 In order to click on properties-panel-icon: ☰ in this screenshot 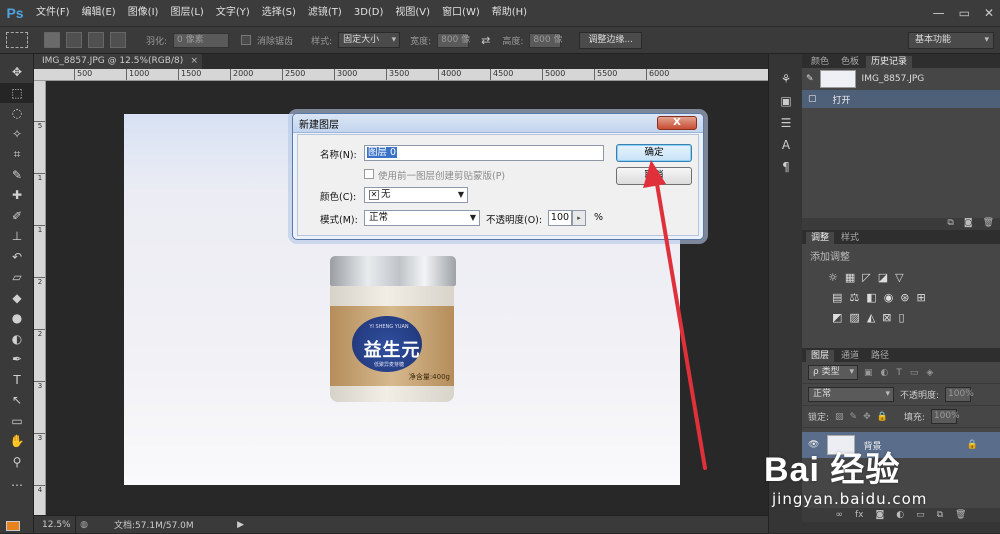, I will do `click(786, 123)`.